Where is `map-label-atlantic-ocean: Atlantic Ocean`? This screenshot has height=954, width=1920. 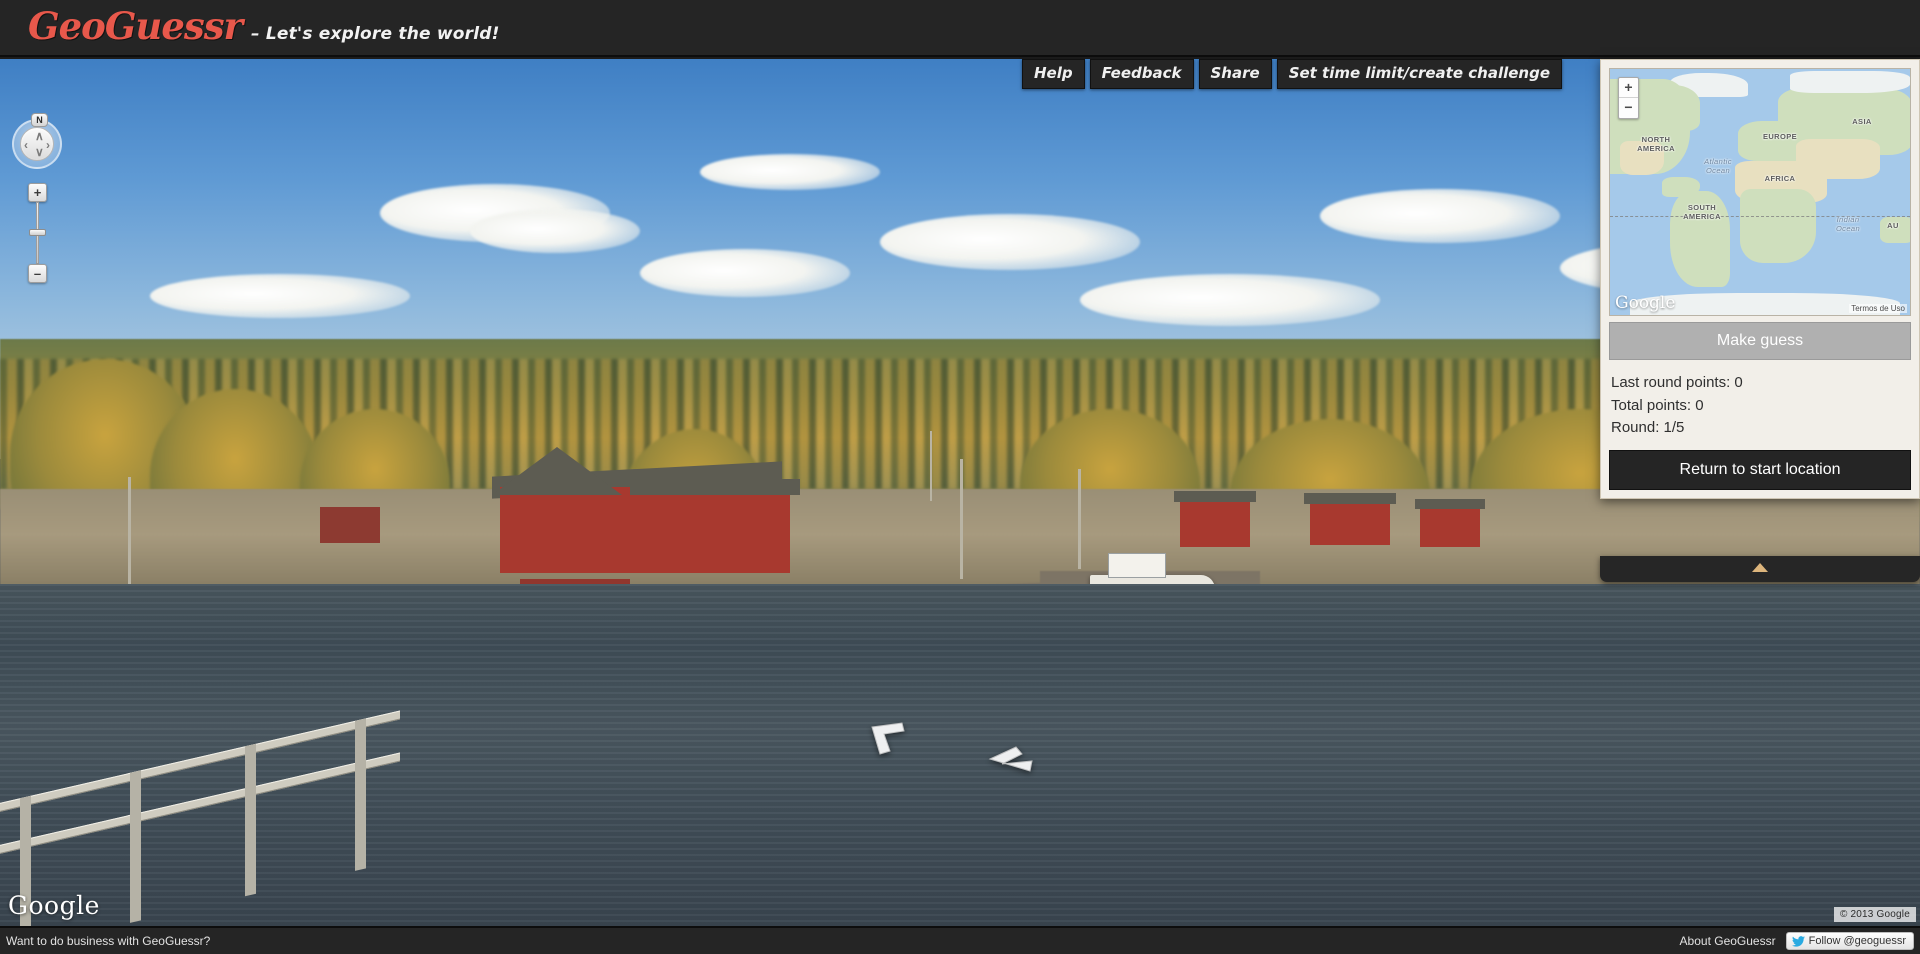
map-label-atlantic-ocean: Atlantic Ocean is located at coordinates (1718, 166).